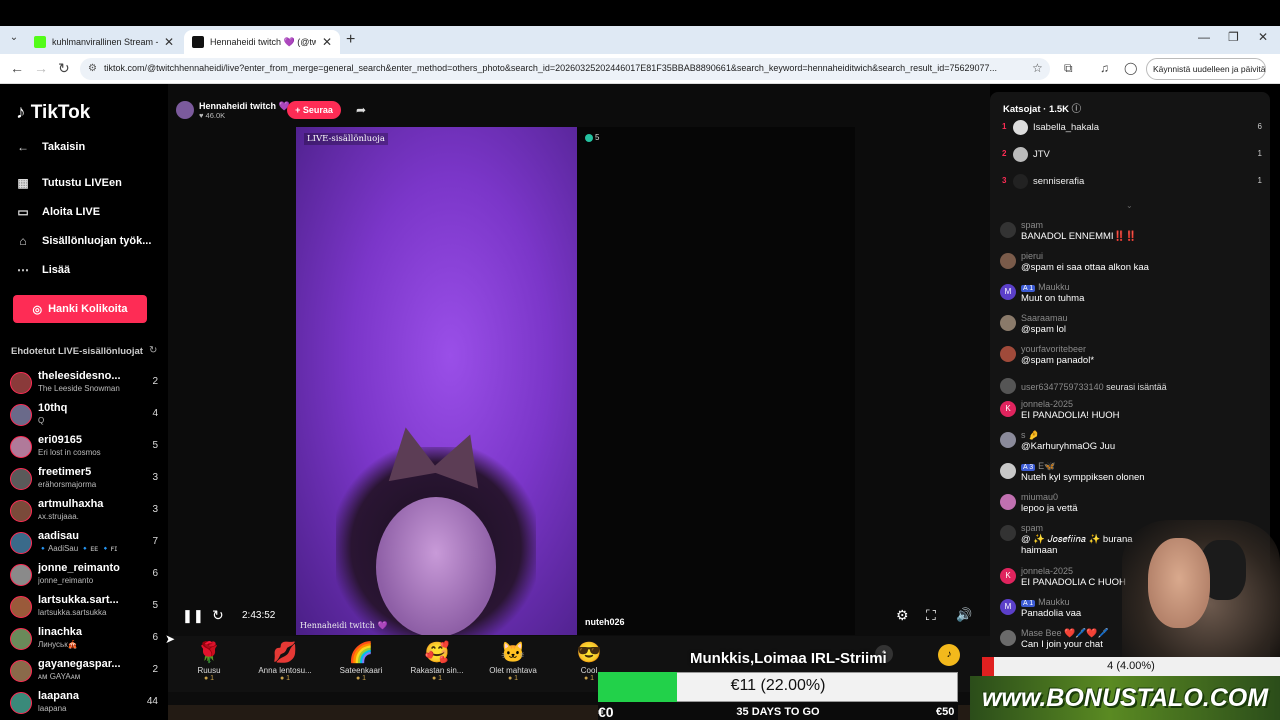 The height and width of the screenshot is (720, 1280). I want to click on creator-name: linachka, so click(60, 632).